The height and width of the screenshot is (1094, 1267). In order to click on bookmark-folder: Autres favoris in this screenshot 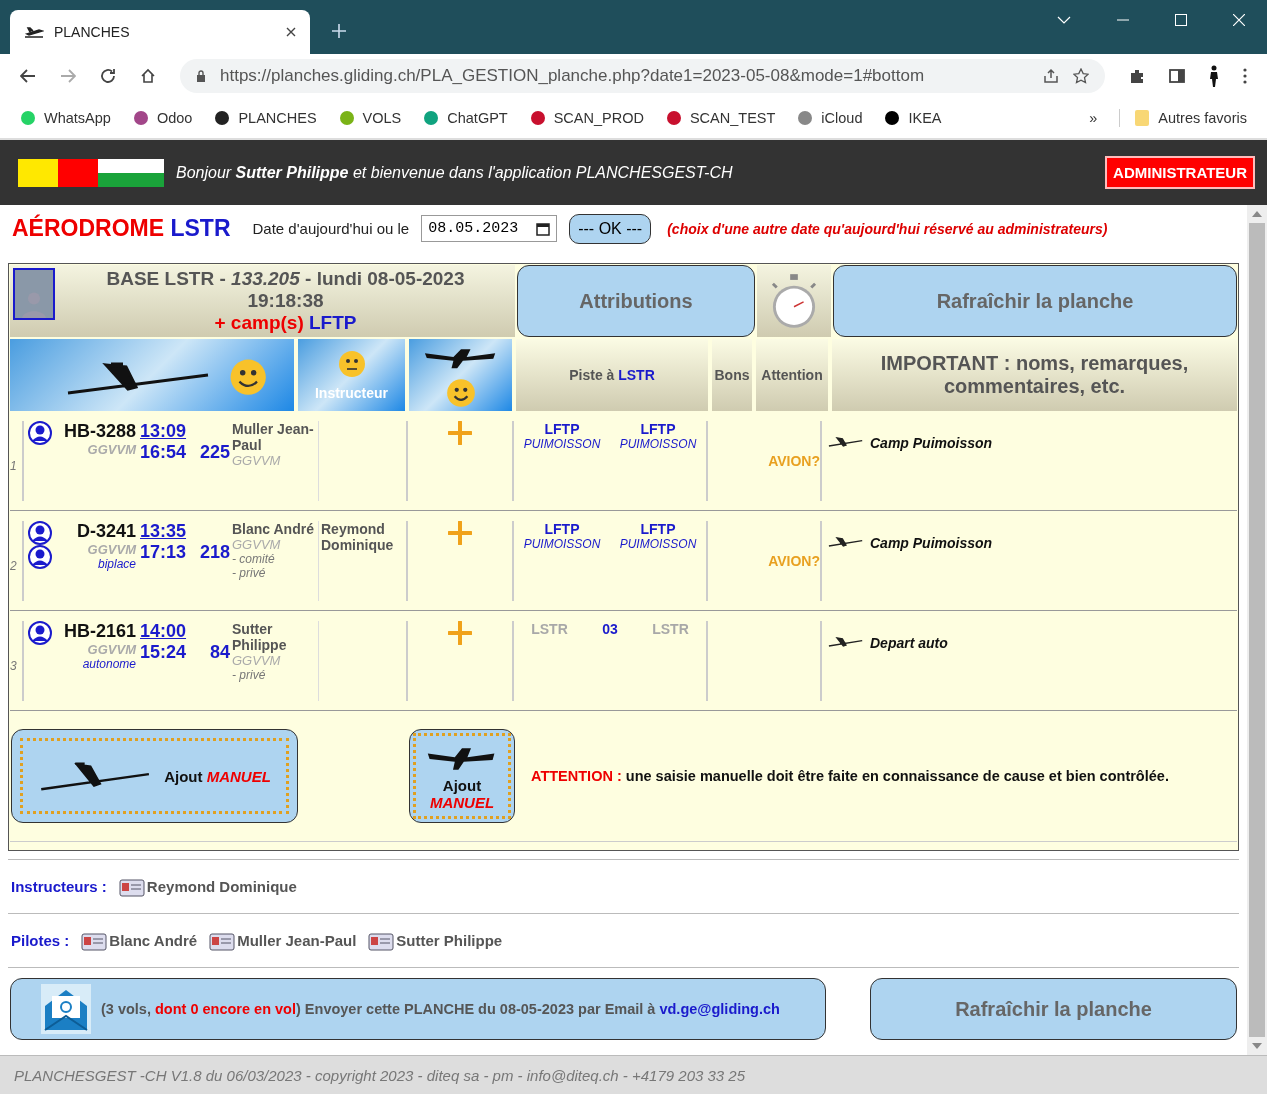, I will do `click(1183, 118)`.